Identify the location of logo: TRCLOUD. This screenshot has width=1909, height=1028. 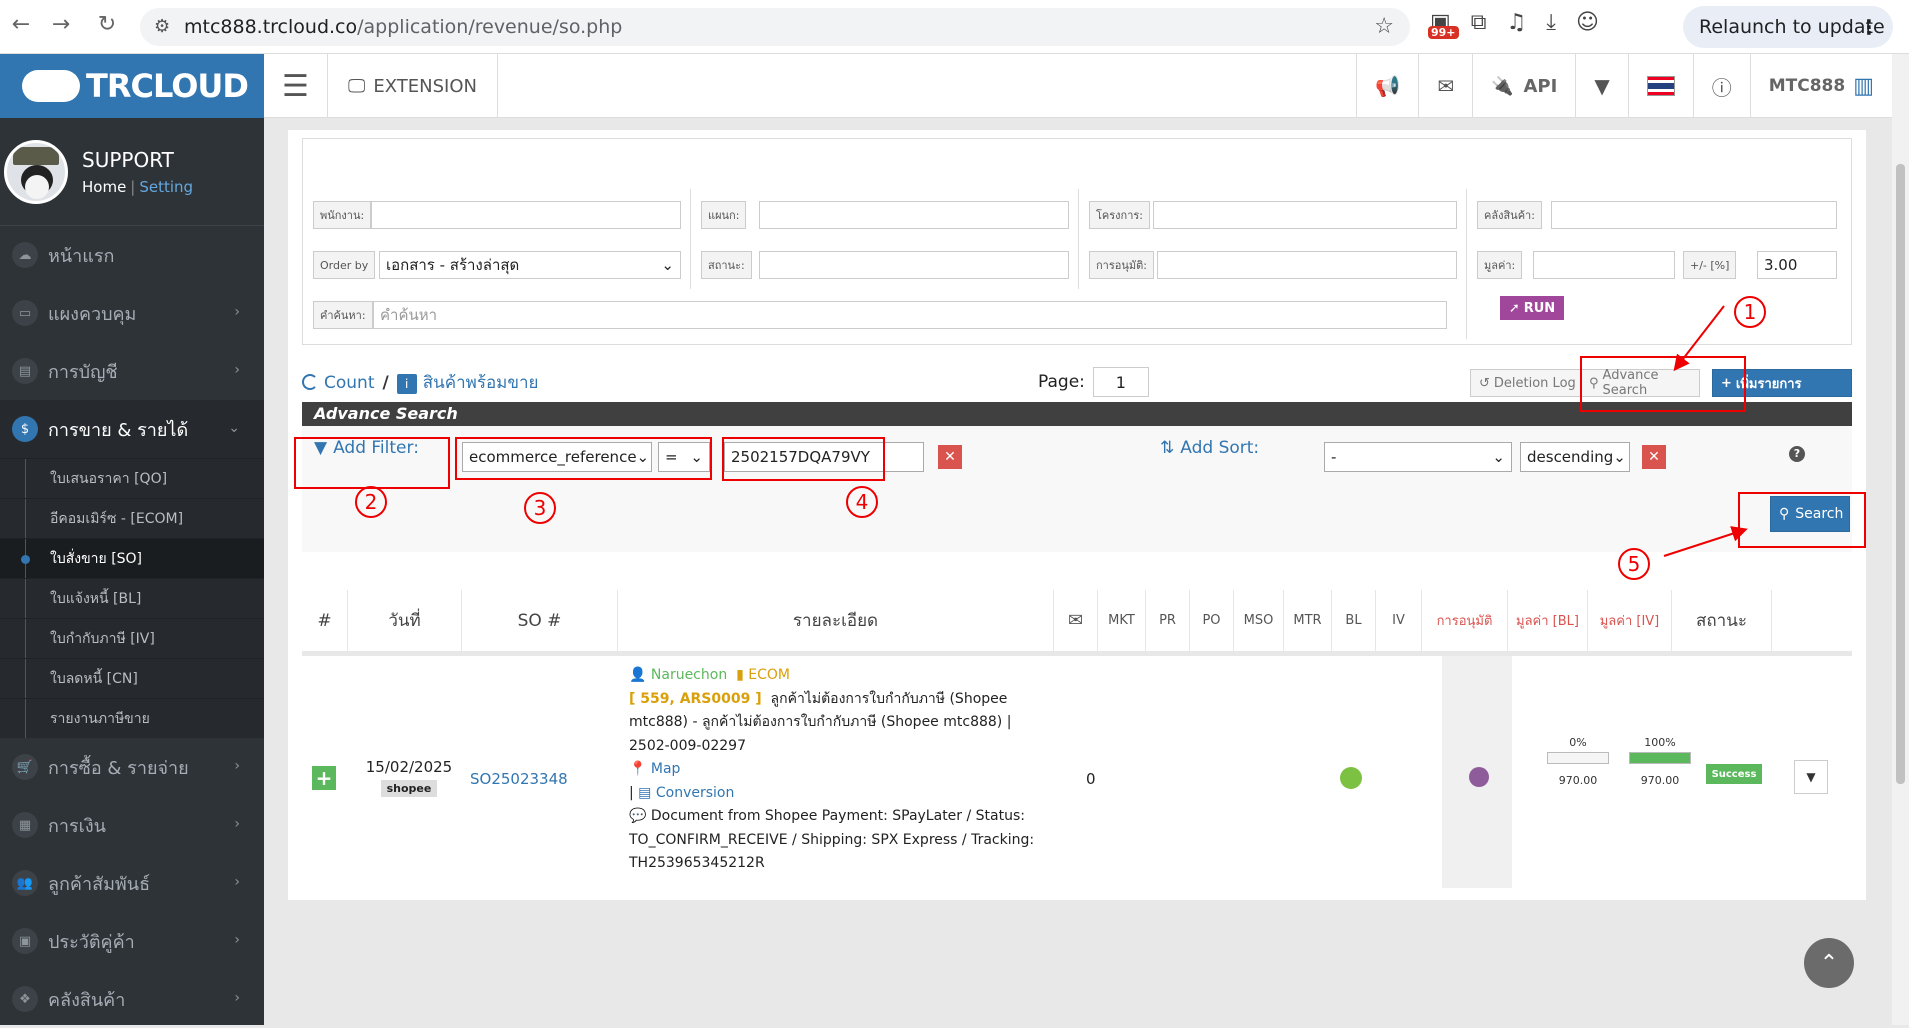
(132, 86).